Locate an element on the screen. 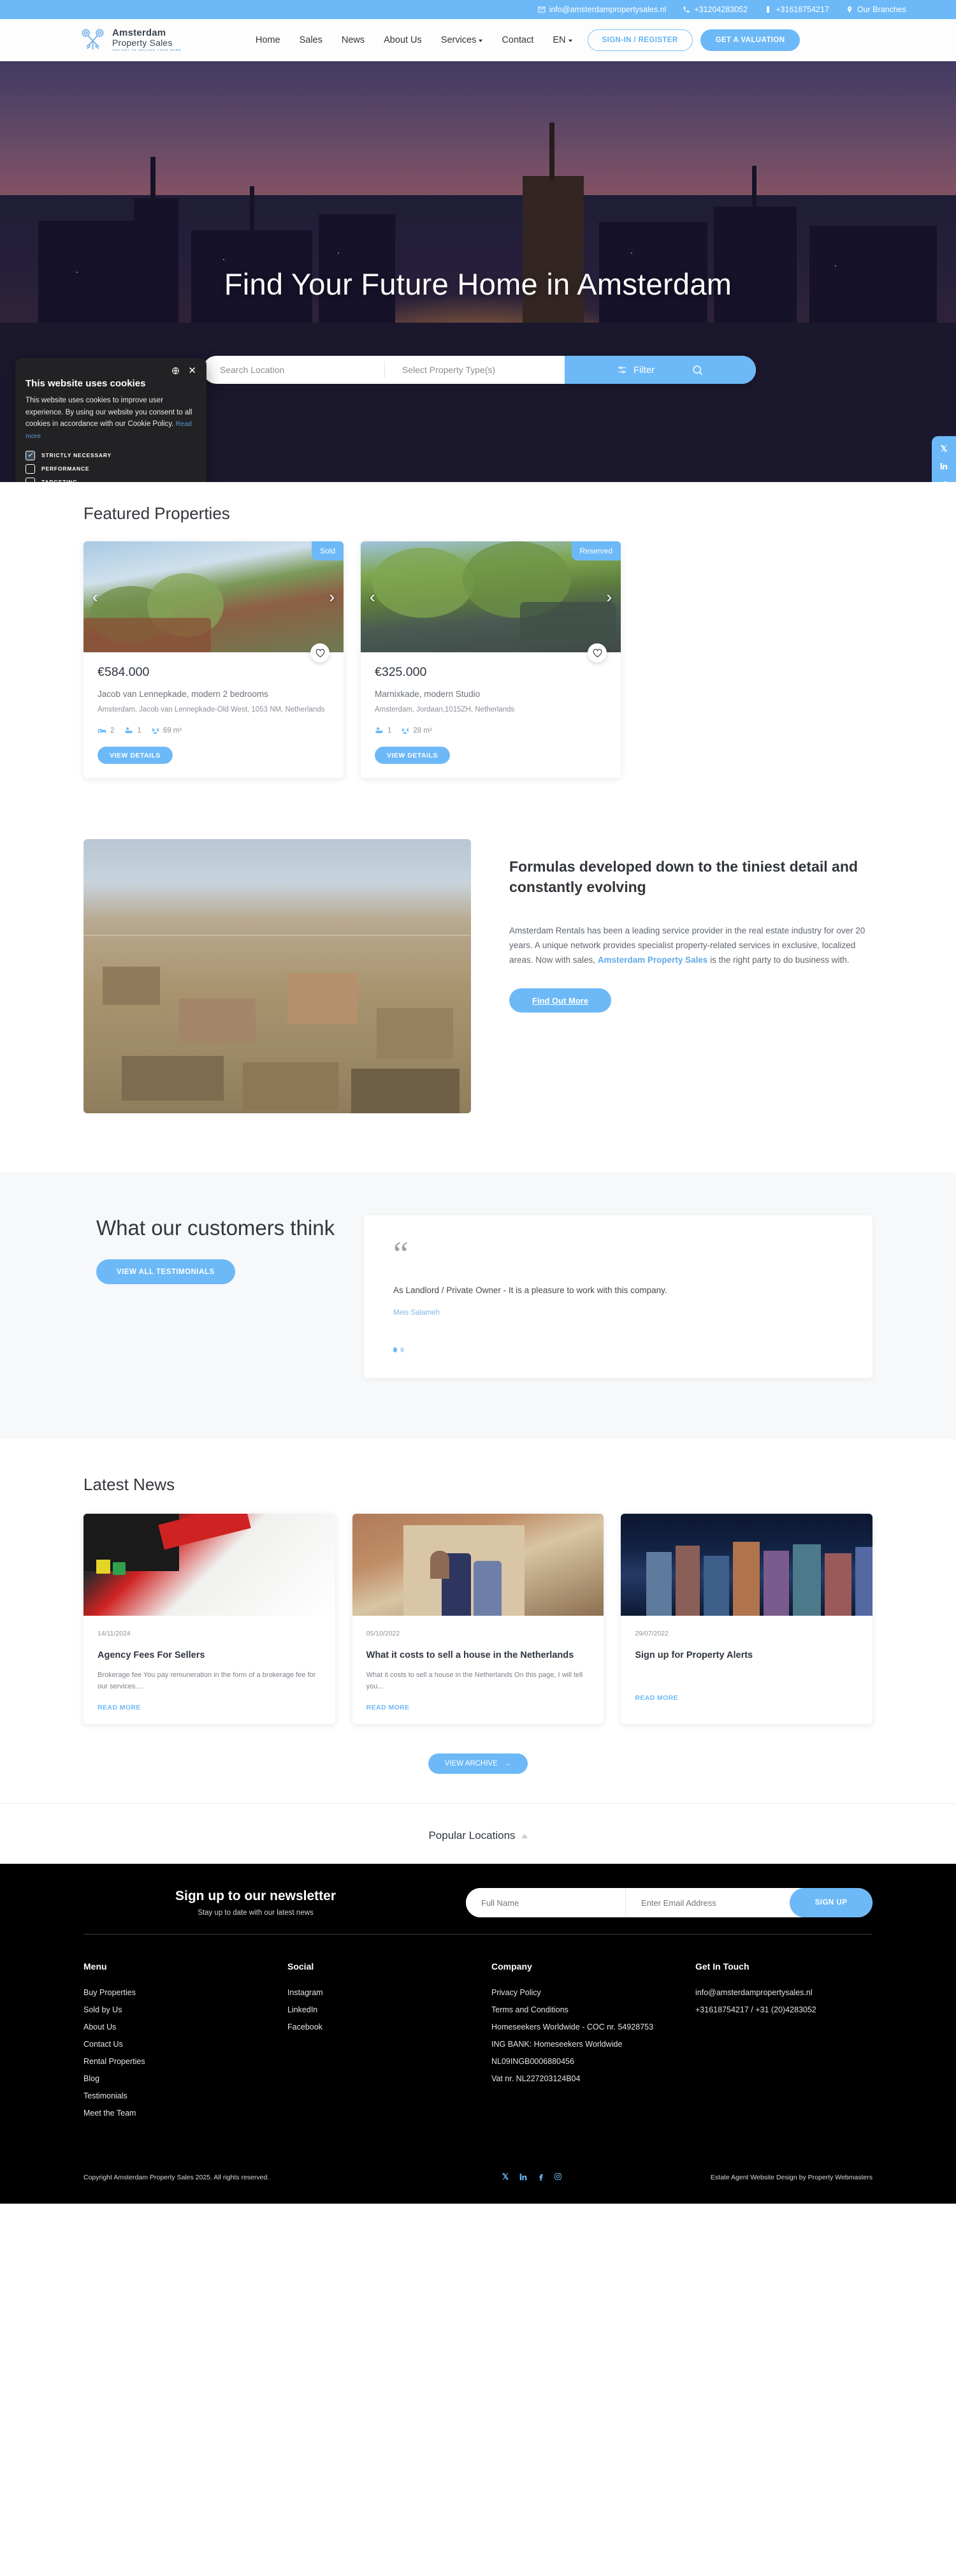 Image resolution: width=956 pixels, height=2576 pixels. checkbox-checked-icon is located at coordinates (30, 455).